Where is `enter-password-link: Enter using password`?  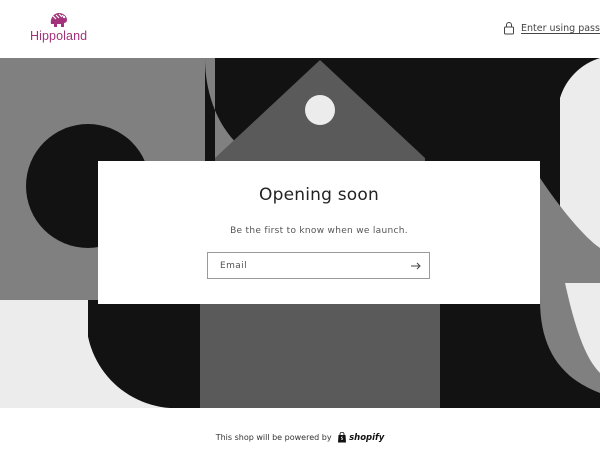 enter-password-link: Enter using password is located at coordinates (551, 28).